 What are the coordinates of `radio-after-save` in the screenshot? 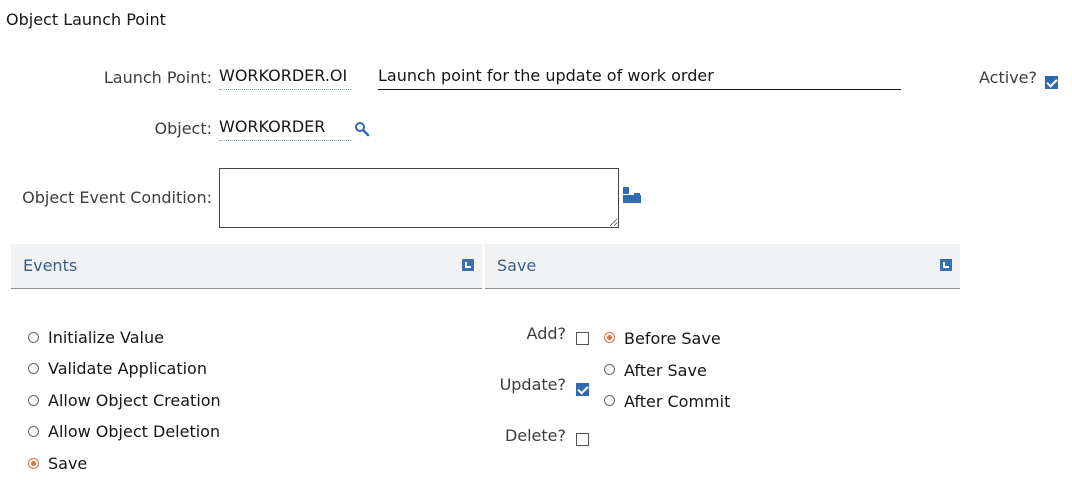 It's located at (609, 369).